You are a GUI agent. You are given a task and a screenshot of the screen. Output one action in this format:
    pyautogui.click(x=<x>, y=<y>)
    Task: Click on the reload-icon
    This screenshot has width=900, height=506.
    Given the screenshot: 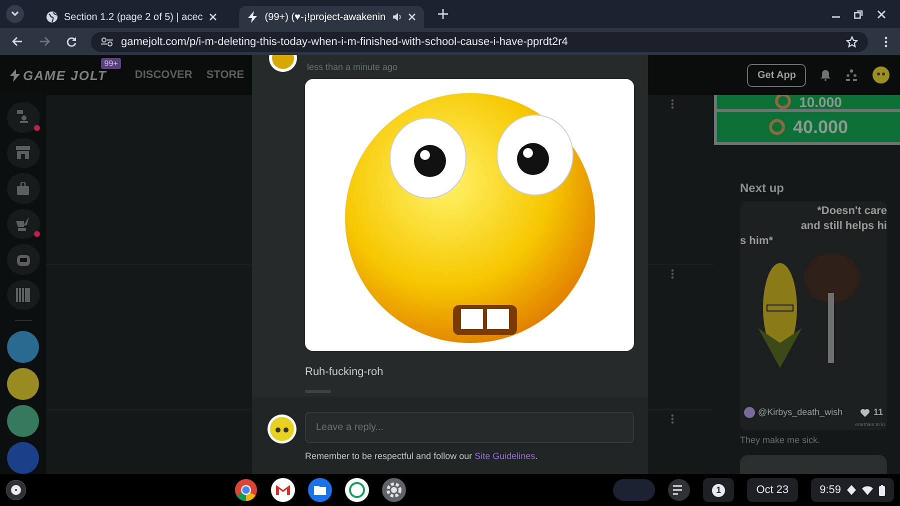 What is the action you would take?
    pyautogui.click(x=71, y=41)
    